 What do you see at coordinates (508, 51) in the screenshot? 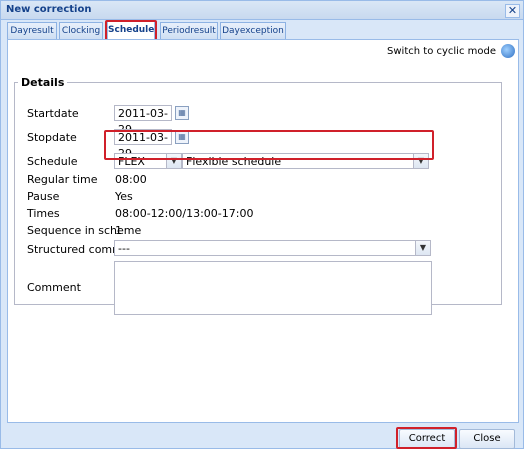
I see `refresh-icon` at bounding box center [508, 51].